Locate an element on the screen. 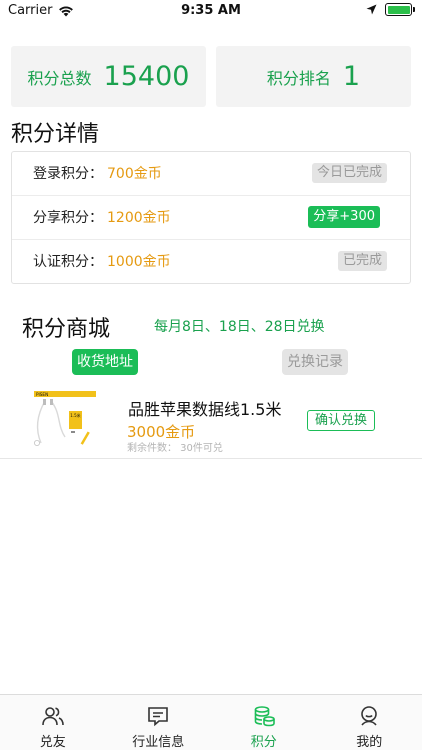 The height and width of the screenshot is (750, 422). detail-row-login: 登录积分： 700金币 今日已完成 is located at coordinates (211, 174).